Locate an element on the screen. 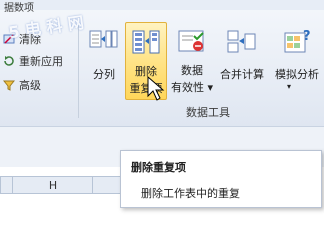  reapply-label: 重新应用 is located at coordinates (41, 61).